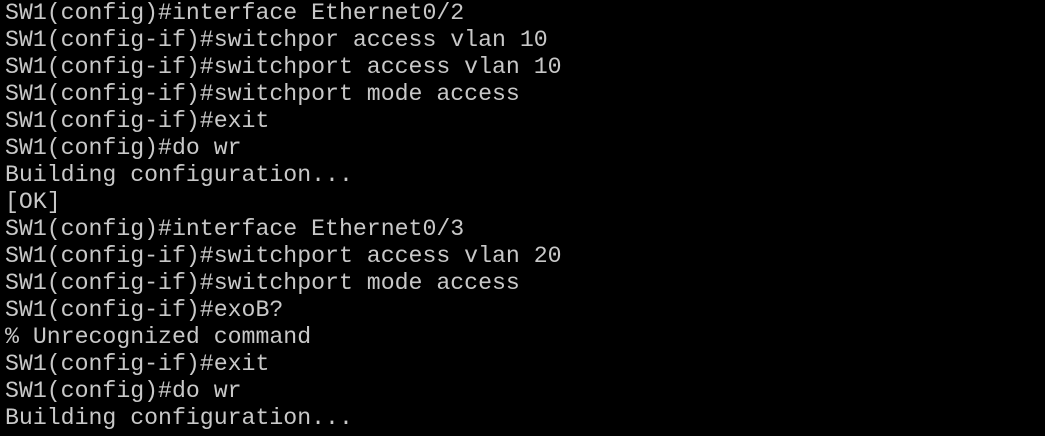 The image size is (1049, 436). What do you see at coordinates (276, 40) in the screenshot?
I see `terminal-line: SW1(config-if)#switchpor access vlan 10` at bounding box center [276, 40].